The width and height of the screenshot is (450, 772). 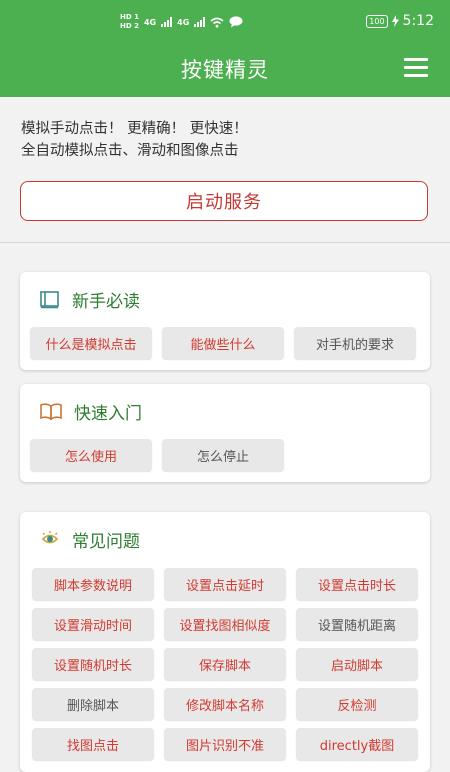 I want to click on chip-random-distance: 设置随机距离, so click(x=357, y=624).